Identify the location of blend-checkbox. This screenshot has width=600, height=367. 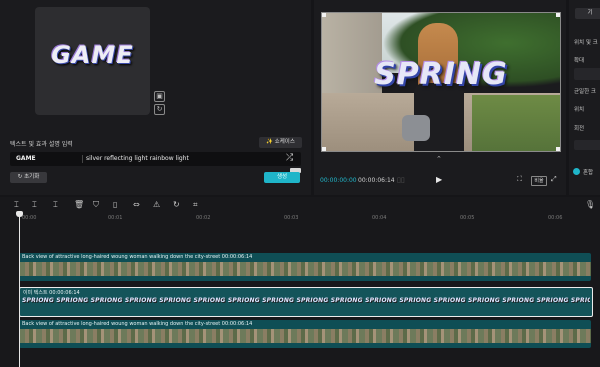
(576, 171).